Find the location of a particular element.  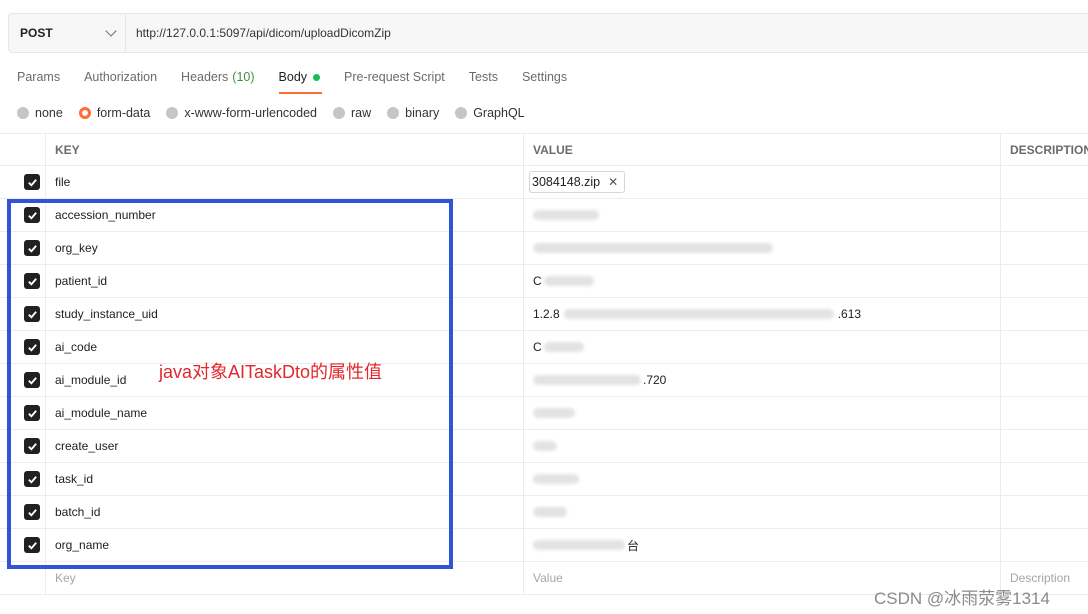

tab-label: Params is located at coordinates (39, 77).